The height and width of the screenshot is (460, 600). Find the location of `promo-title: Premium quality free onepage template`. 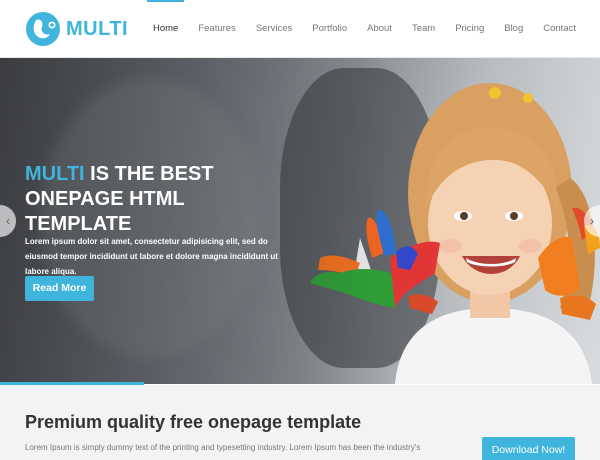

promo-title: Premium quality free onepage template is located at coordinates (193, 422).